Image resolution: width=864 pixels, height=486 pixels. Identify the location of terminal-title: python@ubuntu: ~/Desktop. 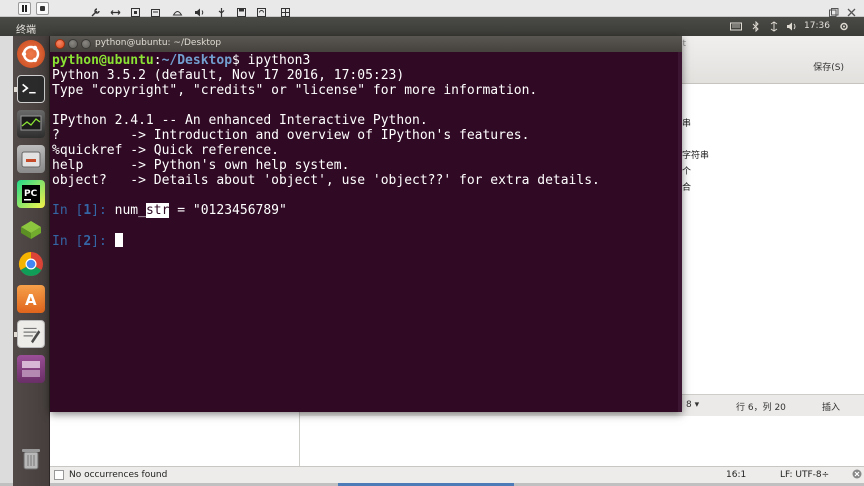
(158, 43).